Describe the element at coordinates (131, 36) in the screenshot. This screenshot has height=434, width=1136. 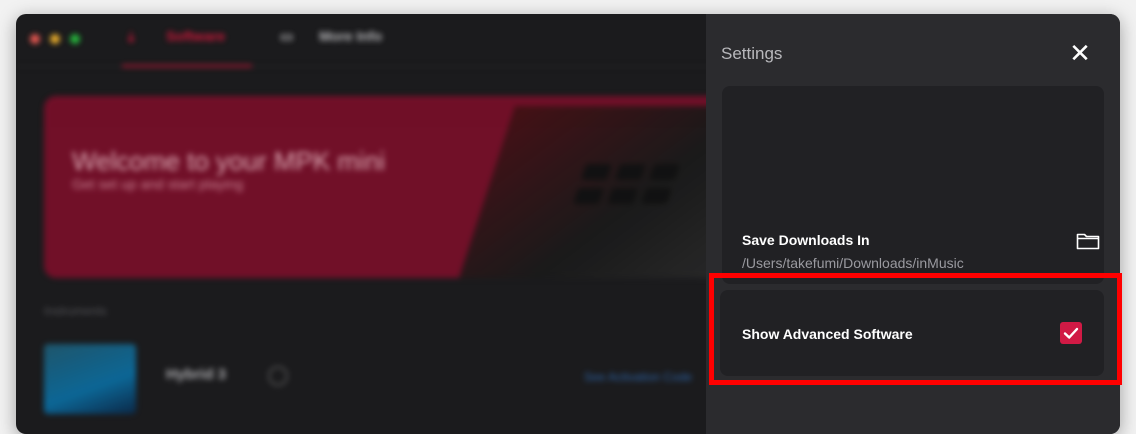
I see `download-icon: ⤓` at that location.